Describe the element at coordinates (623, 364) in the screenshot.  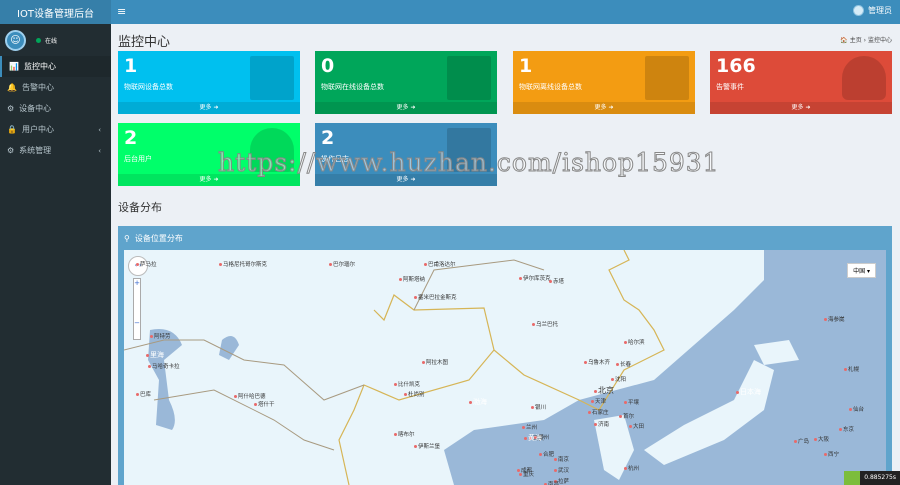
I see `city-label: 长春` at that location.